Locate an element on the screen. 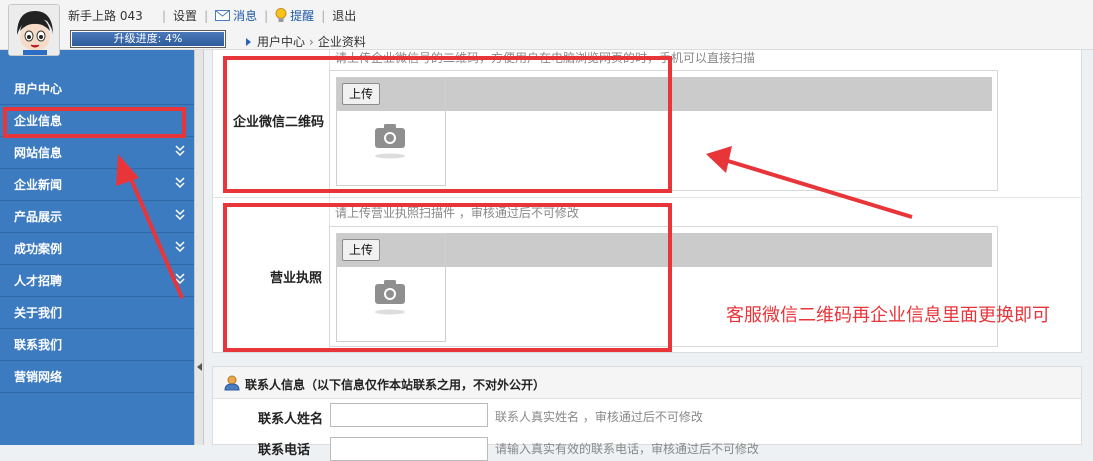 This screenshot has height=461, width=1093. cartoon-face-icon is located at coordinates (34, 30).